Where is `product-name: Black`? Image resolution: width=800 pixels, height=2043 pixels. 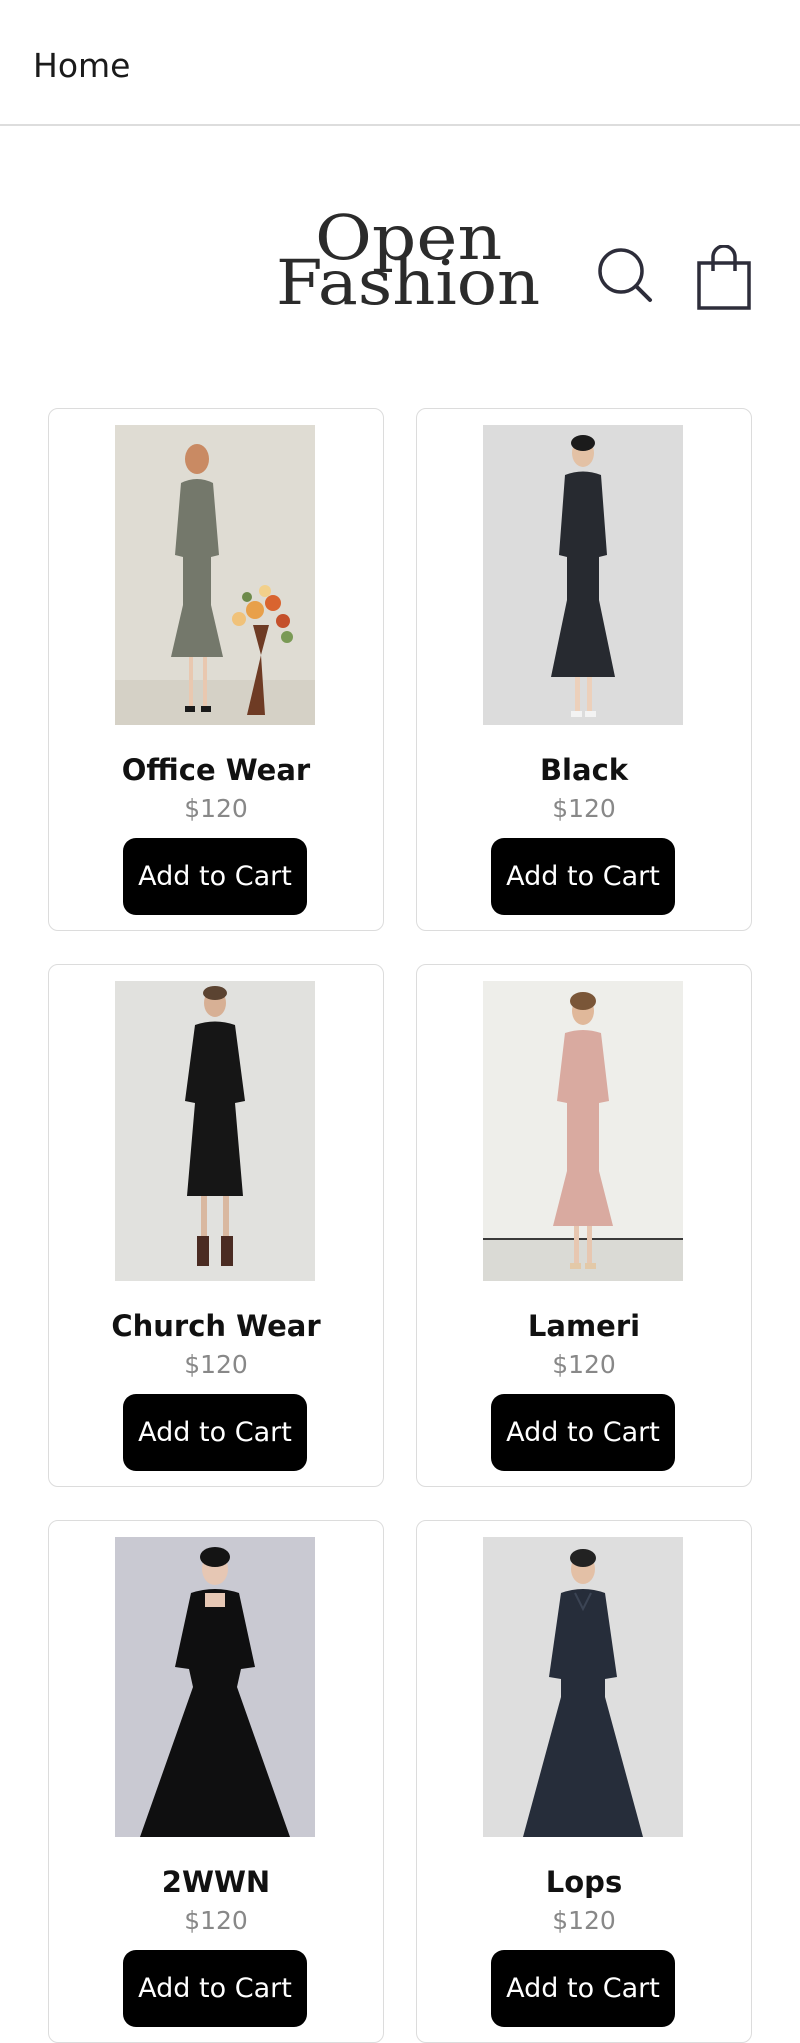
product-name: Black is located at coordinates (584, 770).